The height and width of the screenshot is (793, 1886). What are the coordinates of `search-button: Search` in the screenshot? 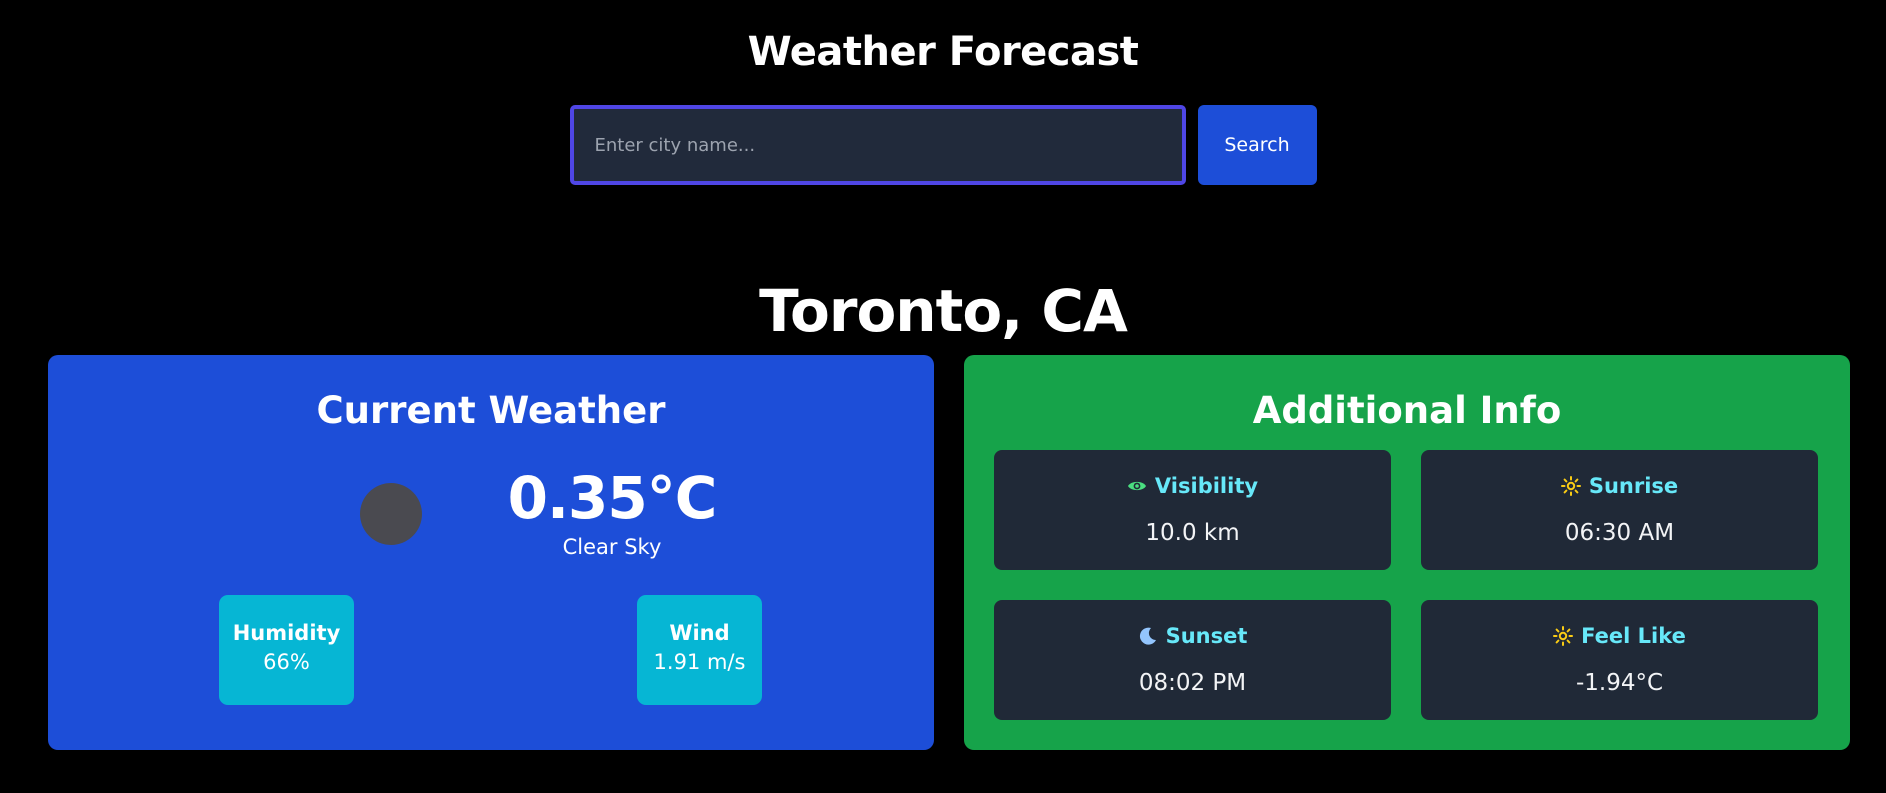 It's located at (1257, 145).